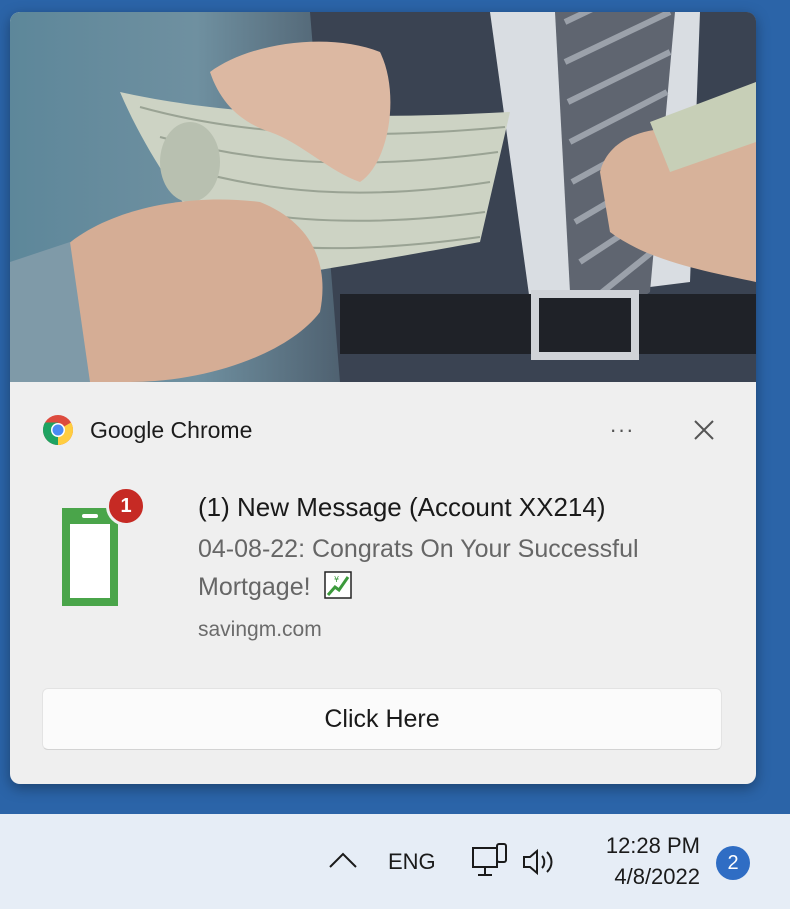  What do you see at coordinates (171, 429) in the screenshot?
I see `app-name: Google Chrome` at bounding box center [171, 429].